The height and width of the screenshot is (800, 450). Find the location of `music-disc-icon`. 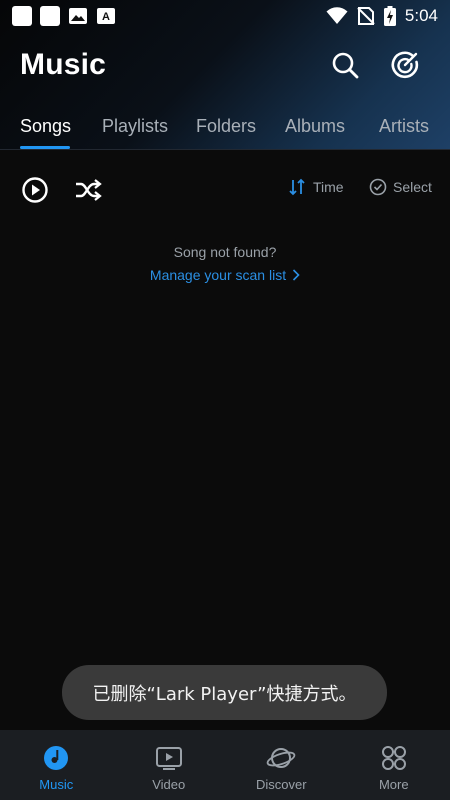

music-disc-icon is located at coordinates (56, 758).